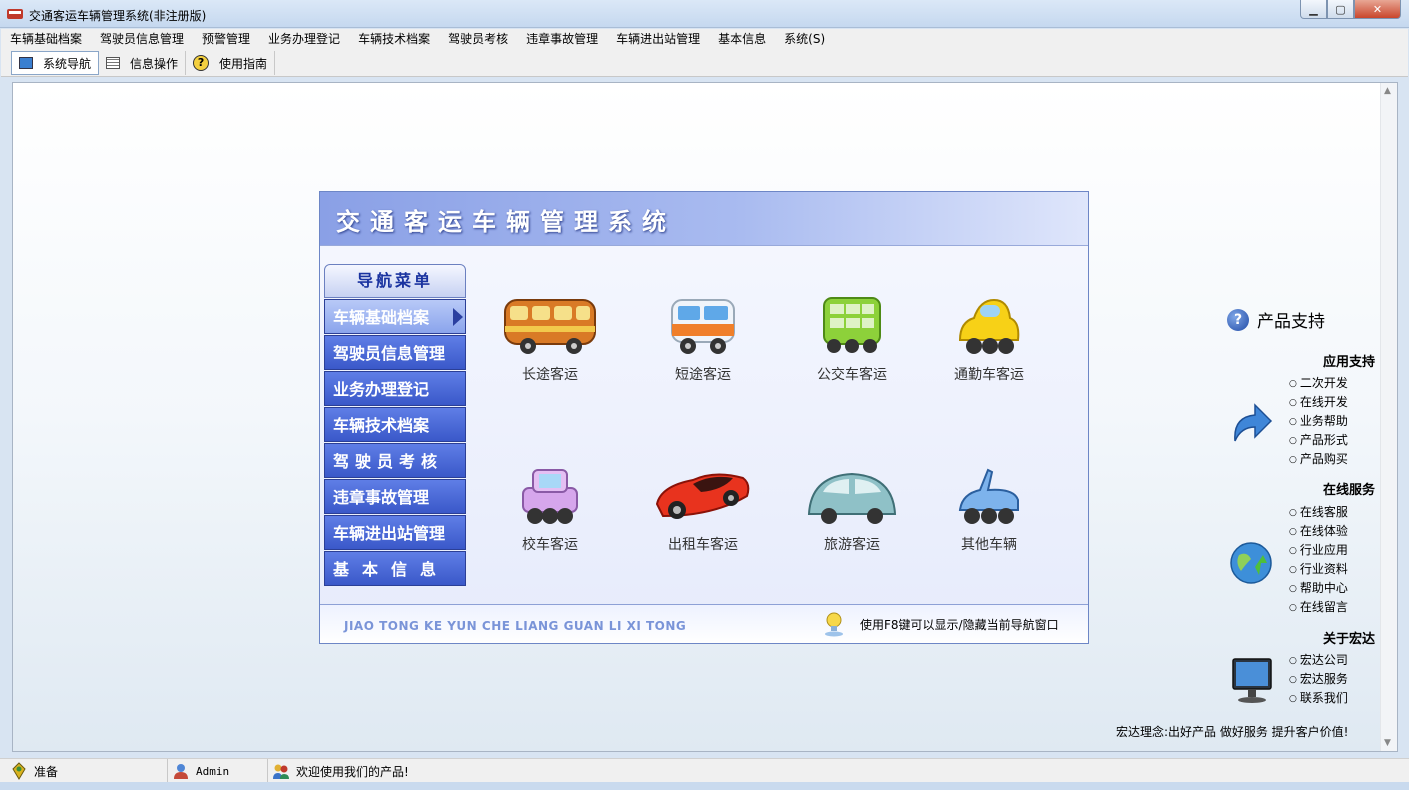 Image resolution: width=1409 pixels, height=790 pixels. What do you see at coordinates (1318, 531) in the screenshot?
I see `link-online-trial: 在线体验` at bounding box center [1318, 531].